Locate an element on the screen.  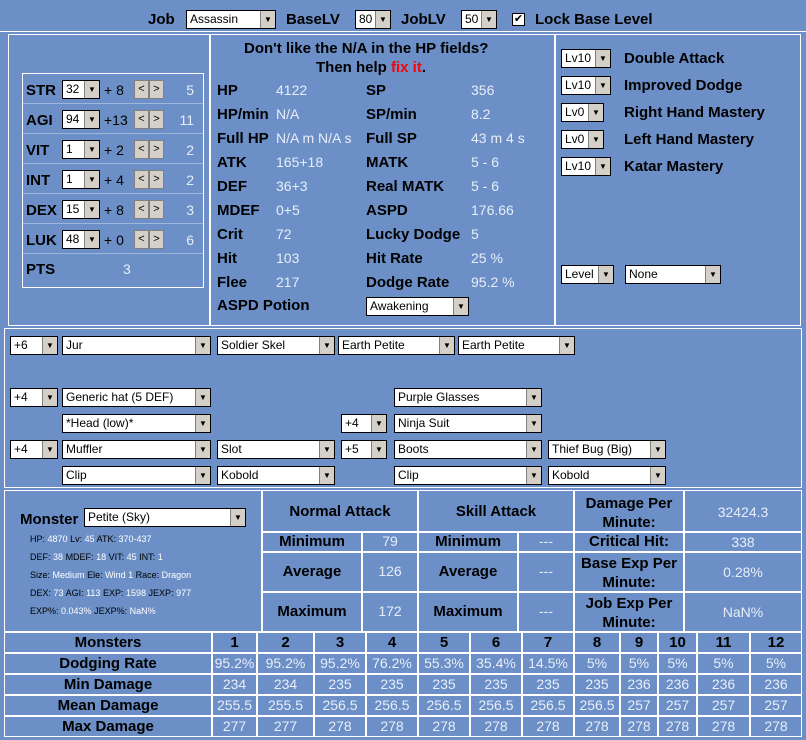
damage-row-label: Average is located at coordinates (312, 571).